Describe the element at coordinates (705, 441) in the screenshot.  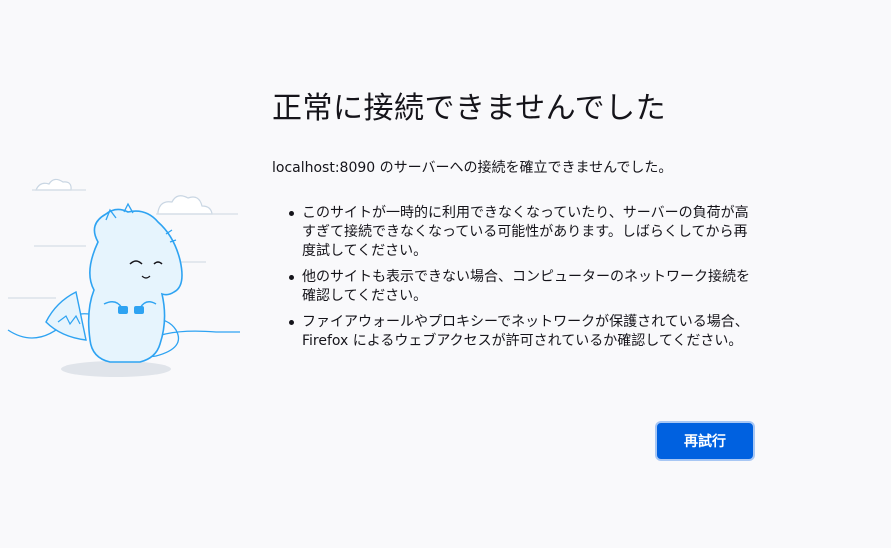
I see `retry-button: 再試行` at that location.